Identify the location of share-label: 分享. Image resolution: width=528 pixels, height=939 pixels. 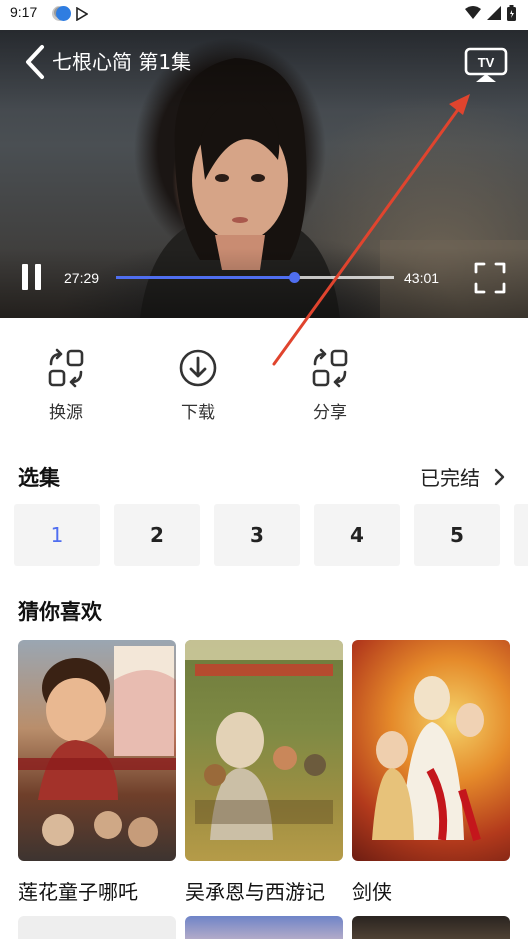
(330, 413).